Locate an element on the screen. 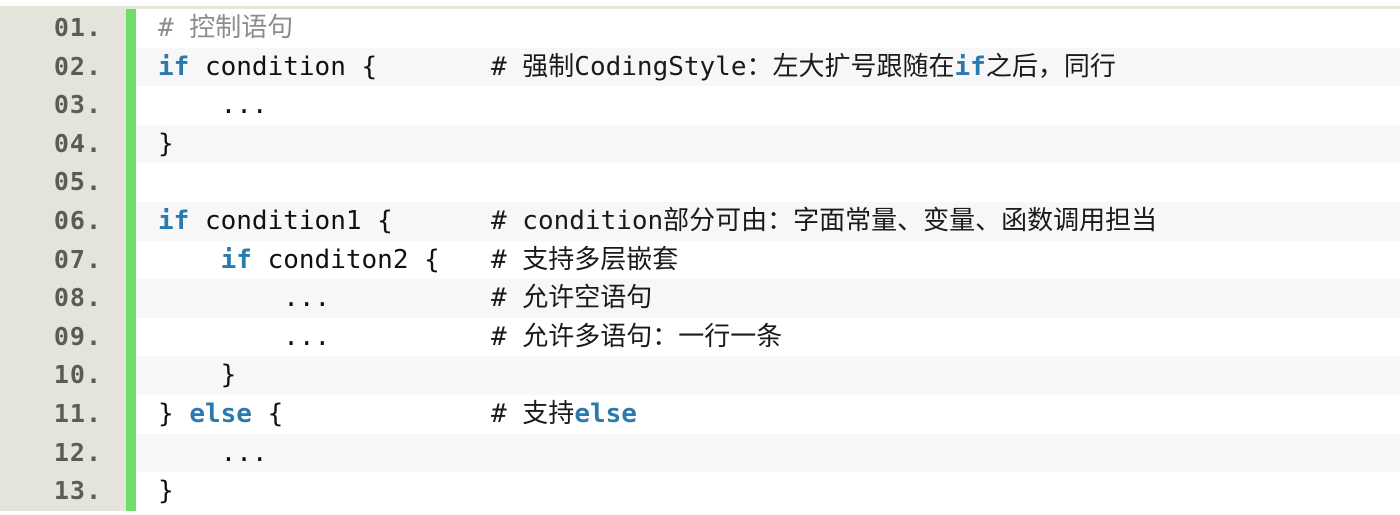 Image resolution: width=1400 pixels, height=515 pixels. code-text: # 控制语句 is located at coordinates (768, 28).